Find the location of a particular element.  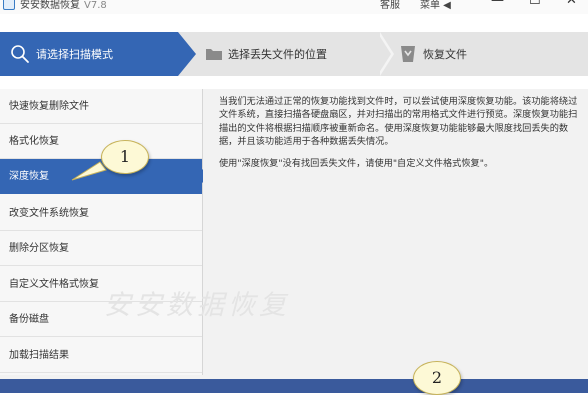

callout-1: 1 is located at coordinates (125, 157).